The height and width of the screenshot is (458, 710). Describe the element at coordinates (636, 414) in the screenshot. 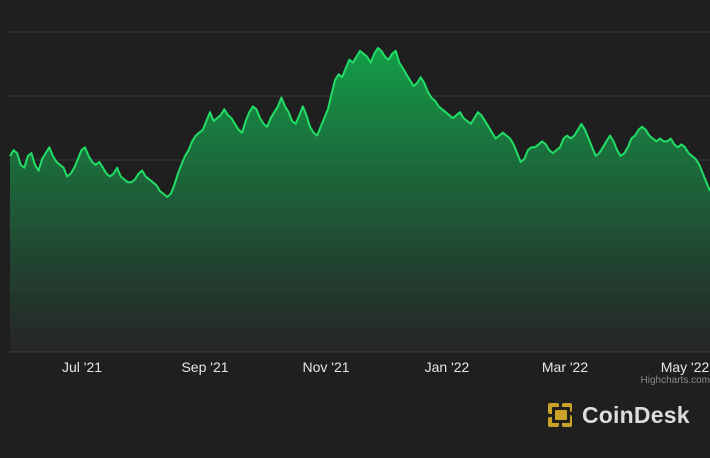

I see `brand-name: CoinDesk` at that location.